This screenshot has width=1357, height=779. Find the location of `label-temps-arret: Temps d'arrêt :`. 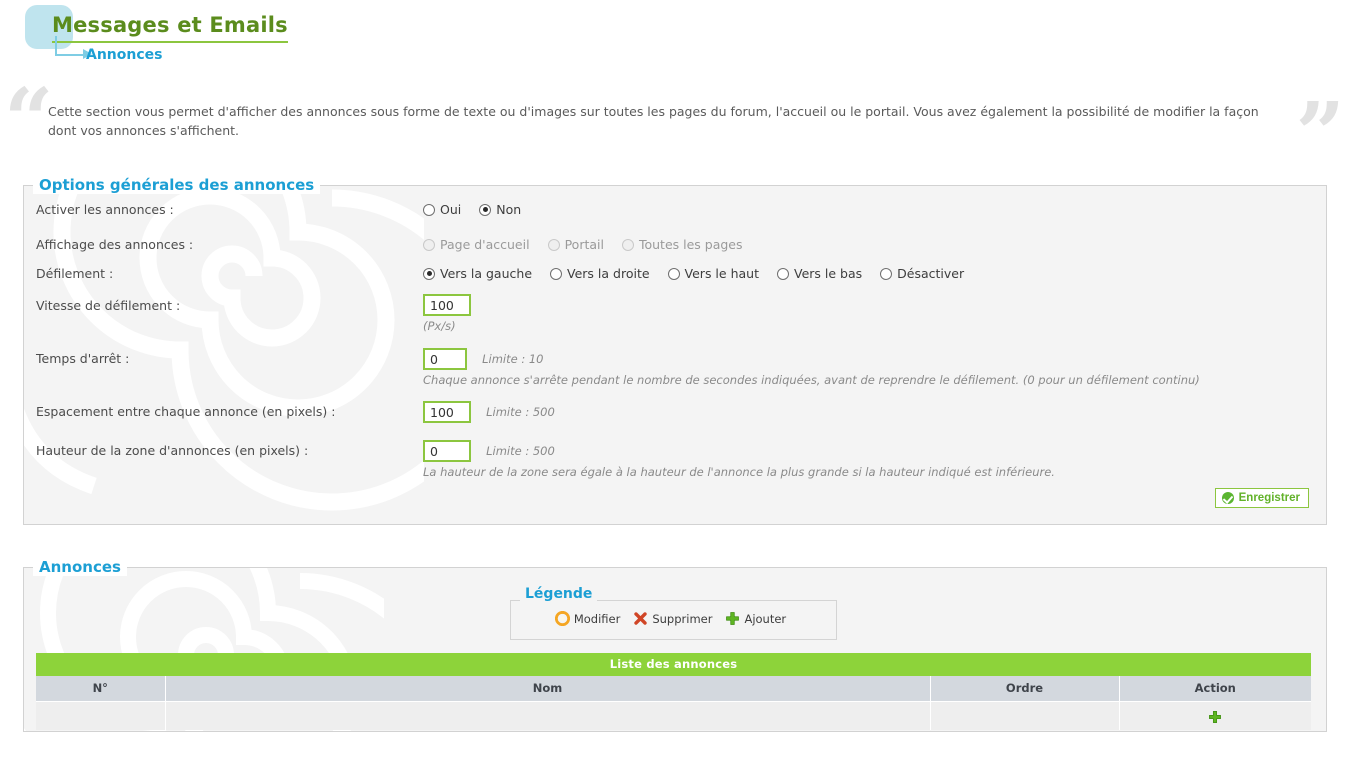

label-temps-arret: Temps d'arrêt : is located at coordinates (83, 358).